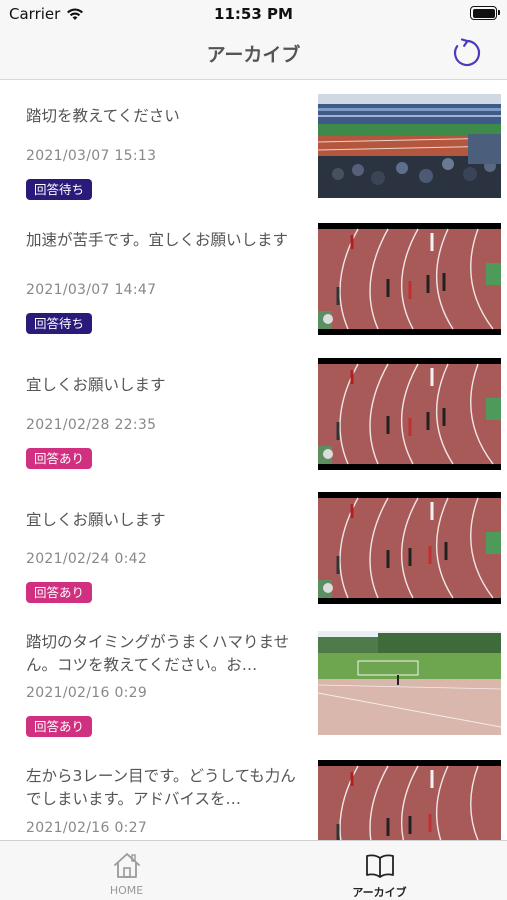 The width and height of the screenshot is (507, 900). I want to click on posted-datetime: 2021/03/07 15:13, so click(91, 156).